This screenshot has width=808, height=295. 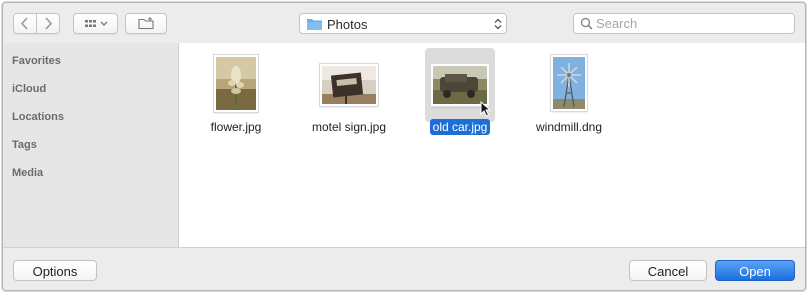 I want to click on sidebar-item-icloud: iCloud, so click(x=29, y=89).